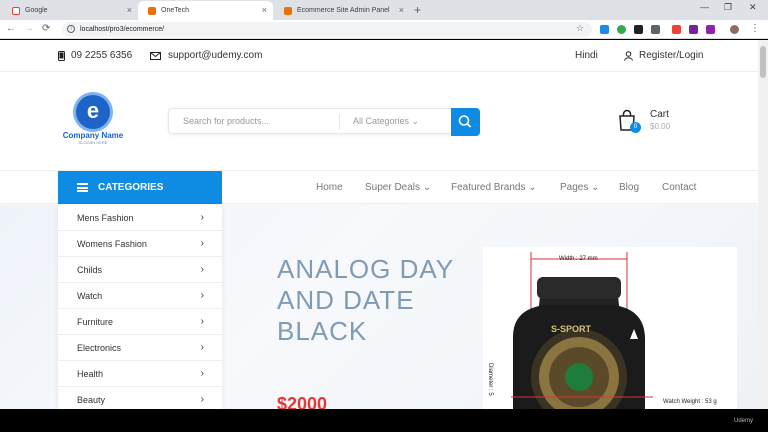  Describe the element at coordinates (488, 187) in the screenshot. I see `nav-featured-brands-label: Featured Brands` at that location.